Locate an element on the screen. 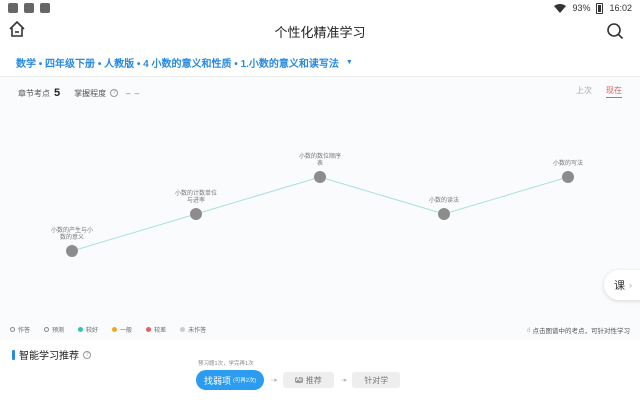  step-note: (可再2次) is located at coordinates (245, 381).